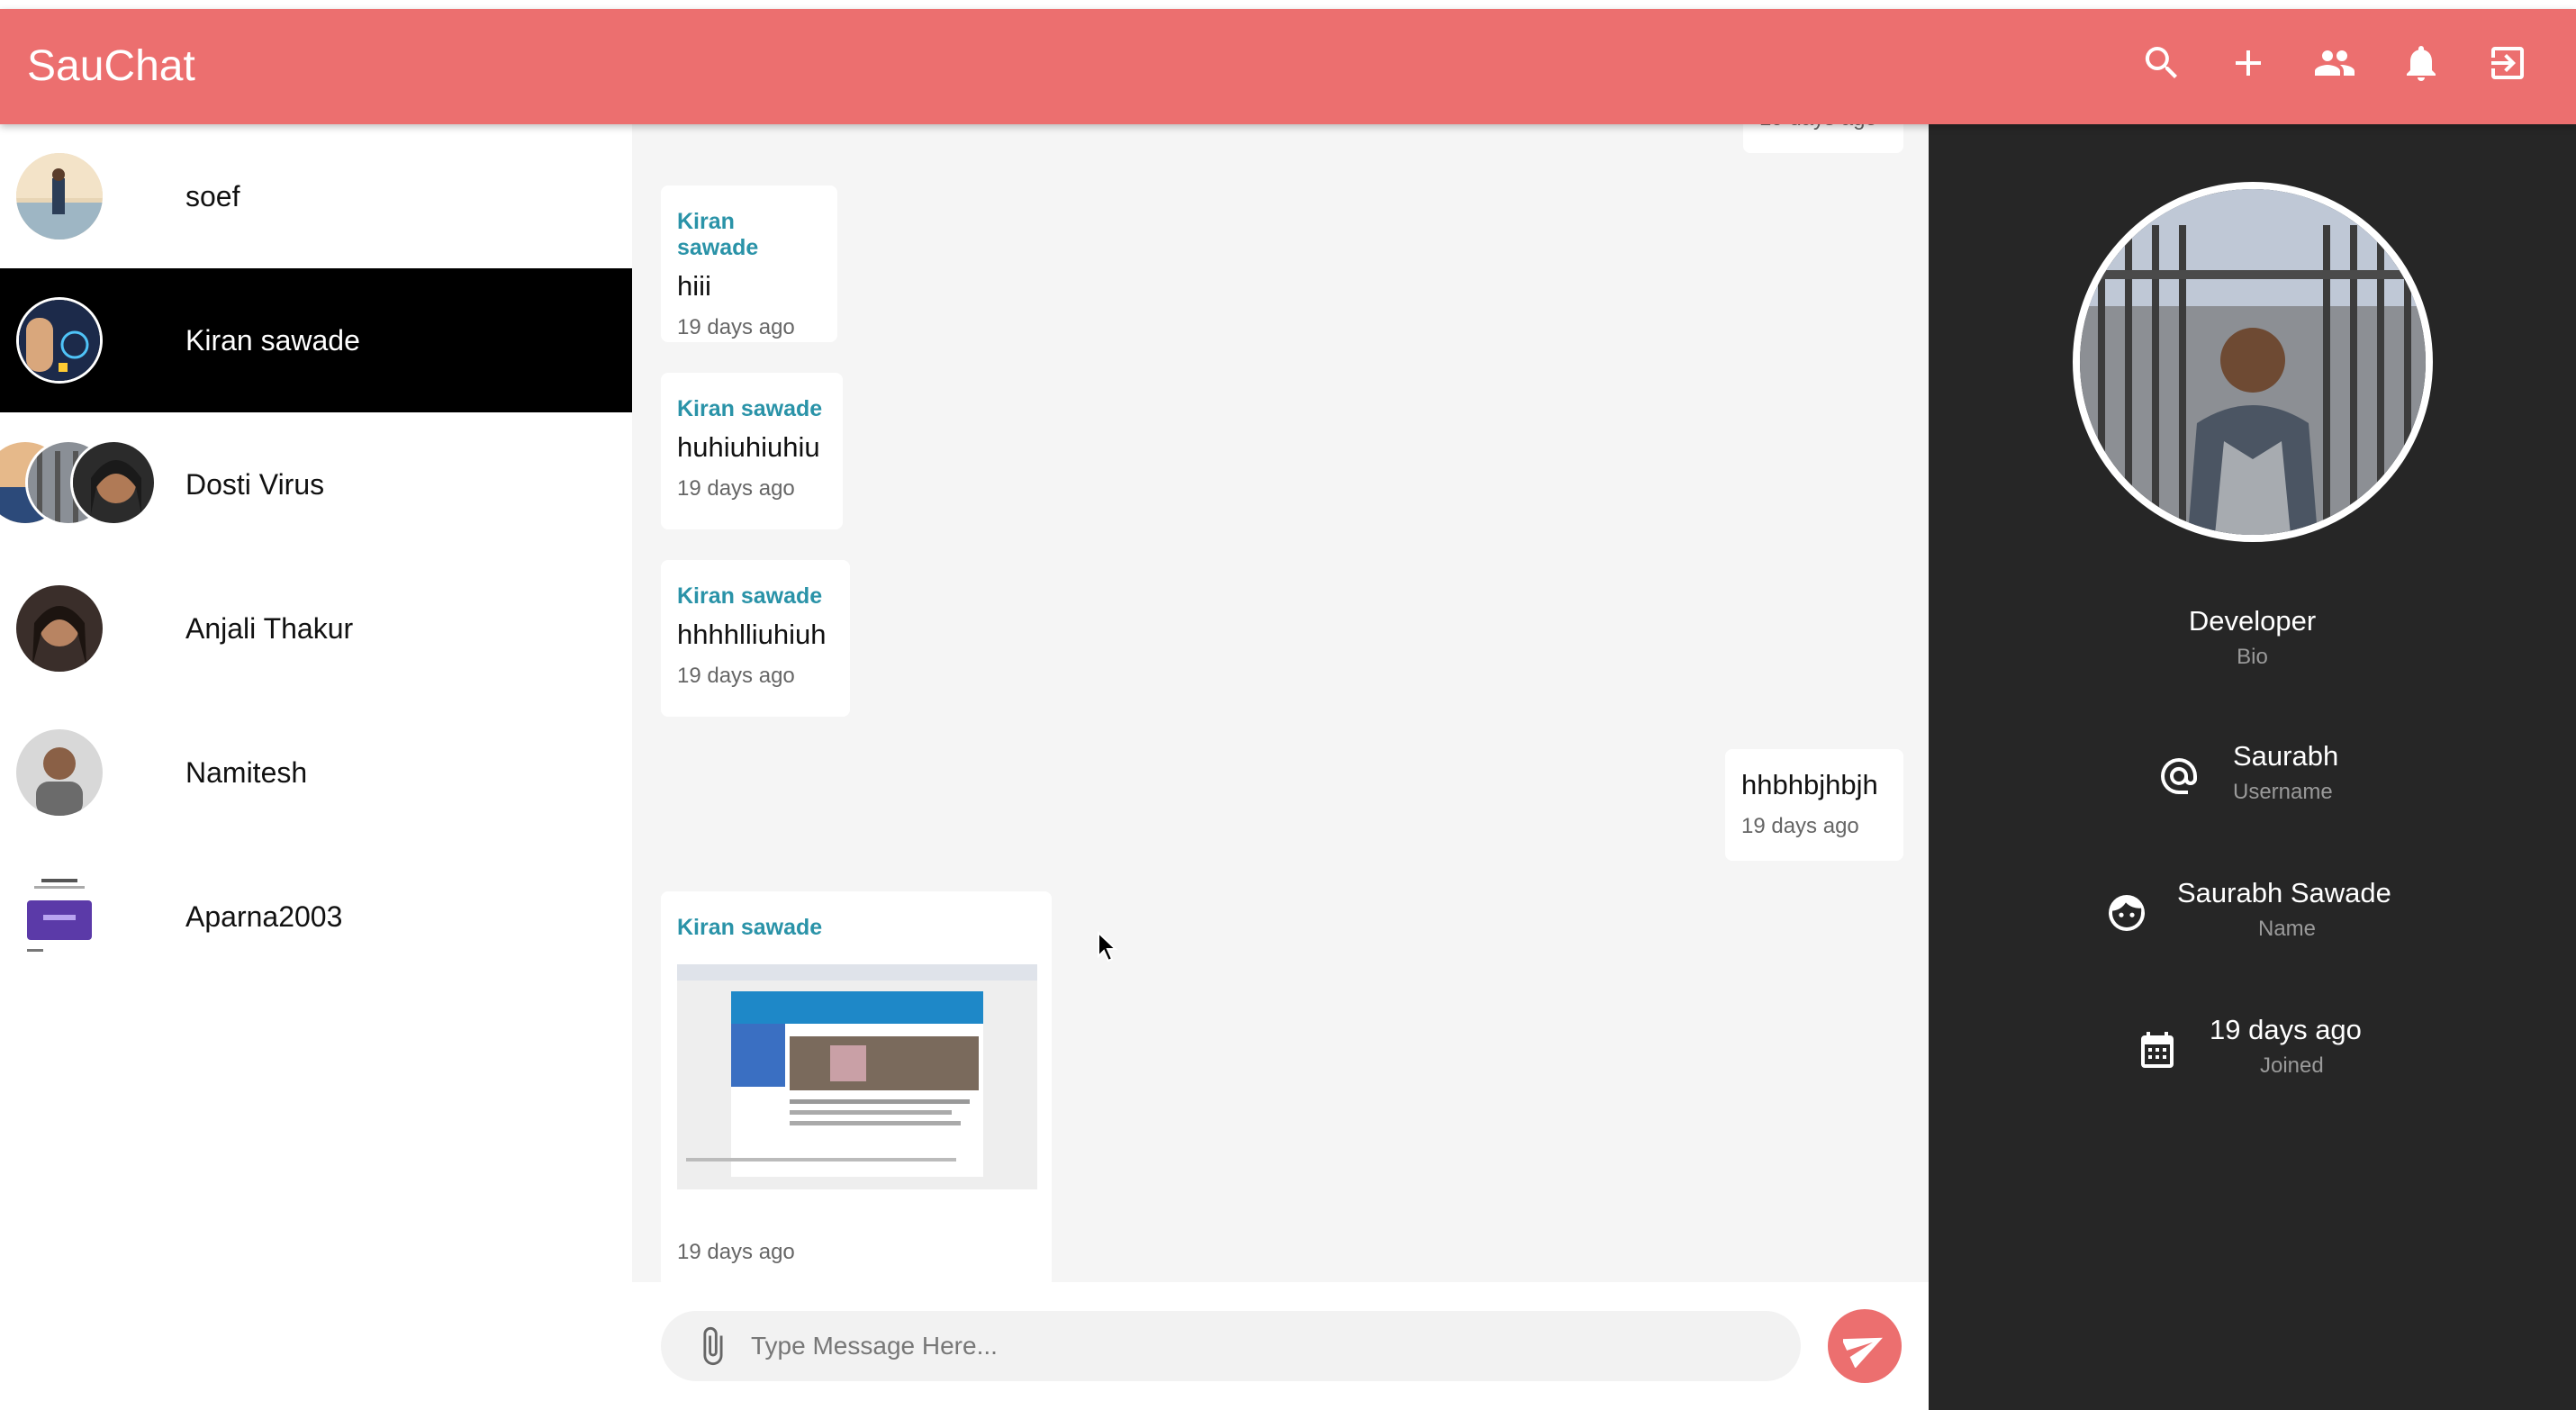  I want to click on message-text: hhbhbjhbjh, so click(1809, 784).